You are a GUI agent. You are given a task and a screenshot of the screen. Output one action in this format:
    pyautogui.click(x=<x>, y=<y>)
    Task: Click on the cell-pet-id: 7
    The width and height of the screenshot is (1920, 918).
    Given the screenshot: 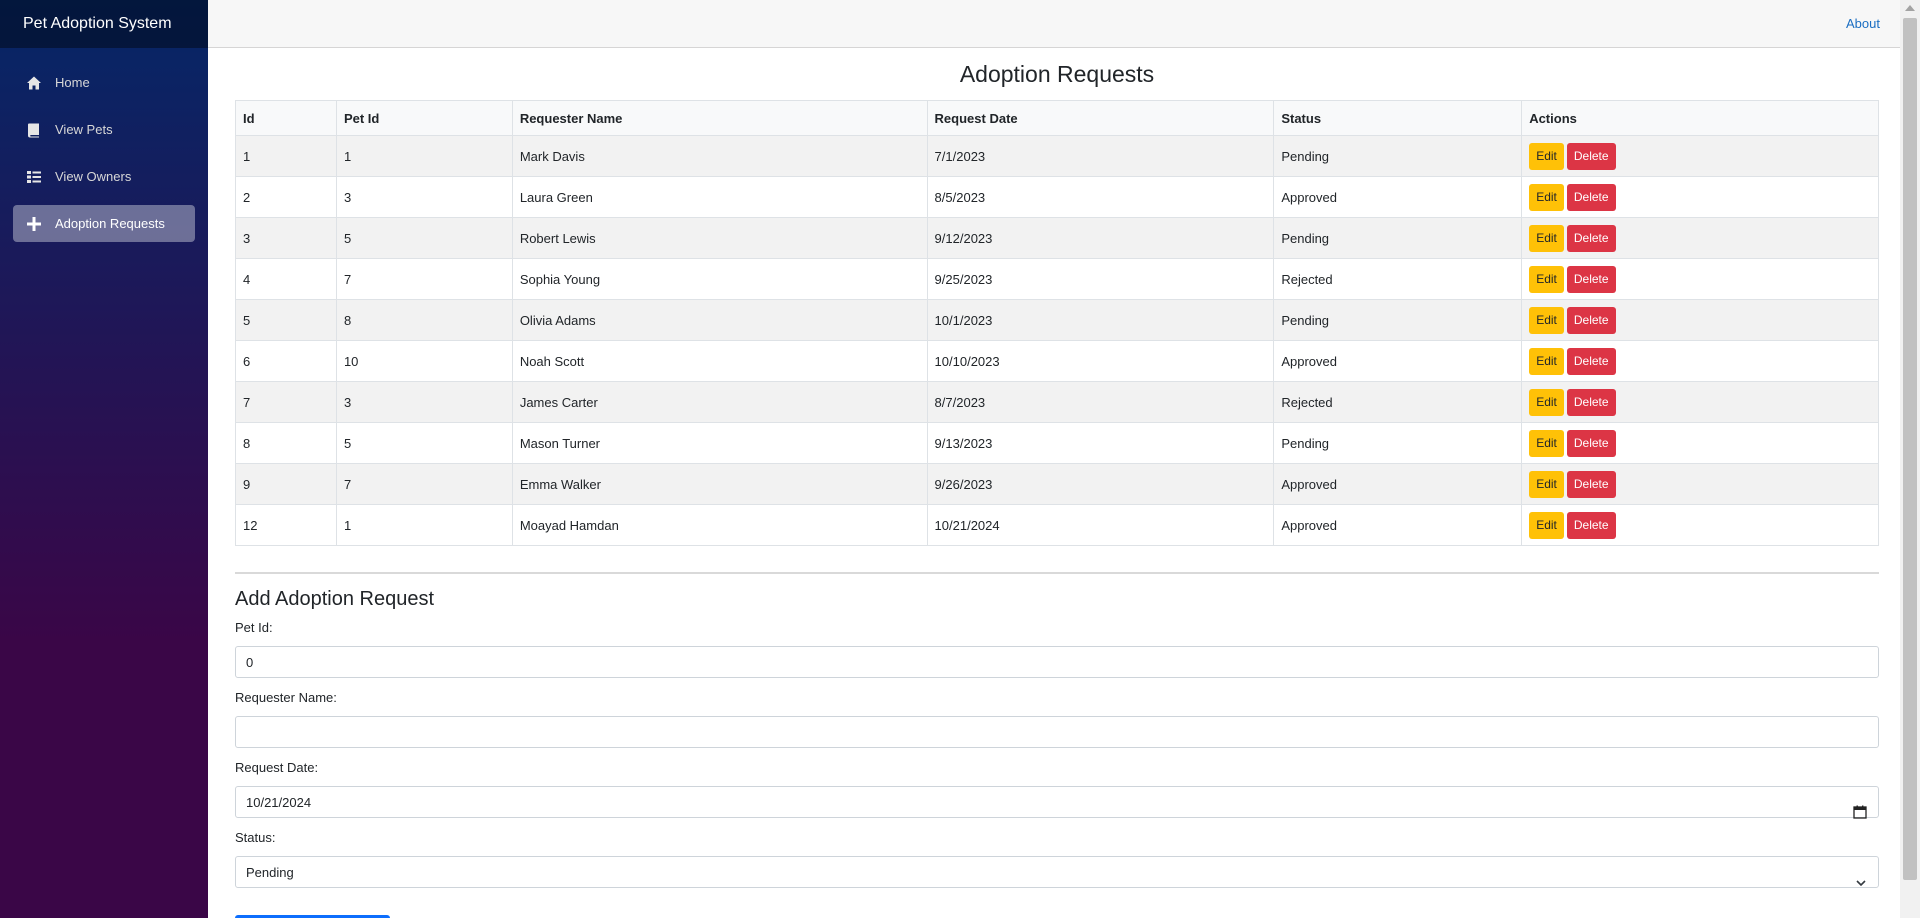 What is the action you would take?
    pyautogui.click(x=424, y=279)
    